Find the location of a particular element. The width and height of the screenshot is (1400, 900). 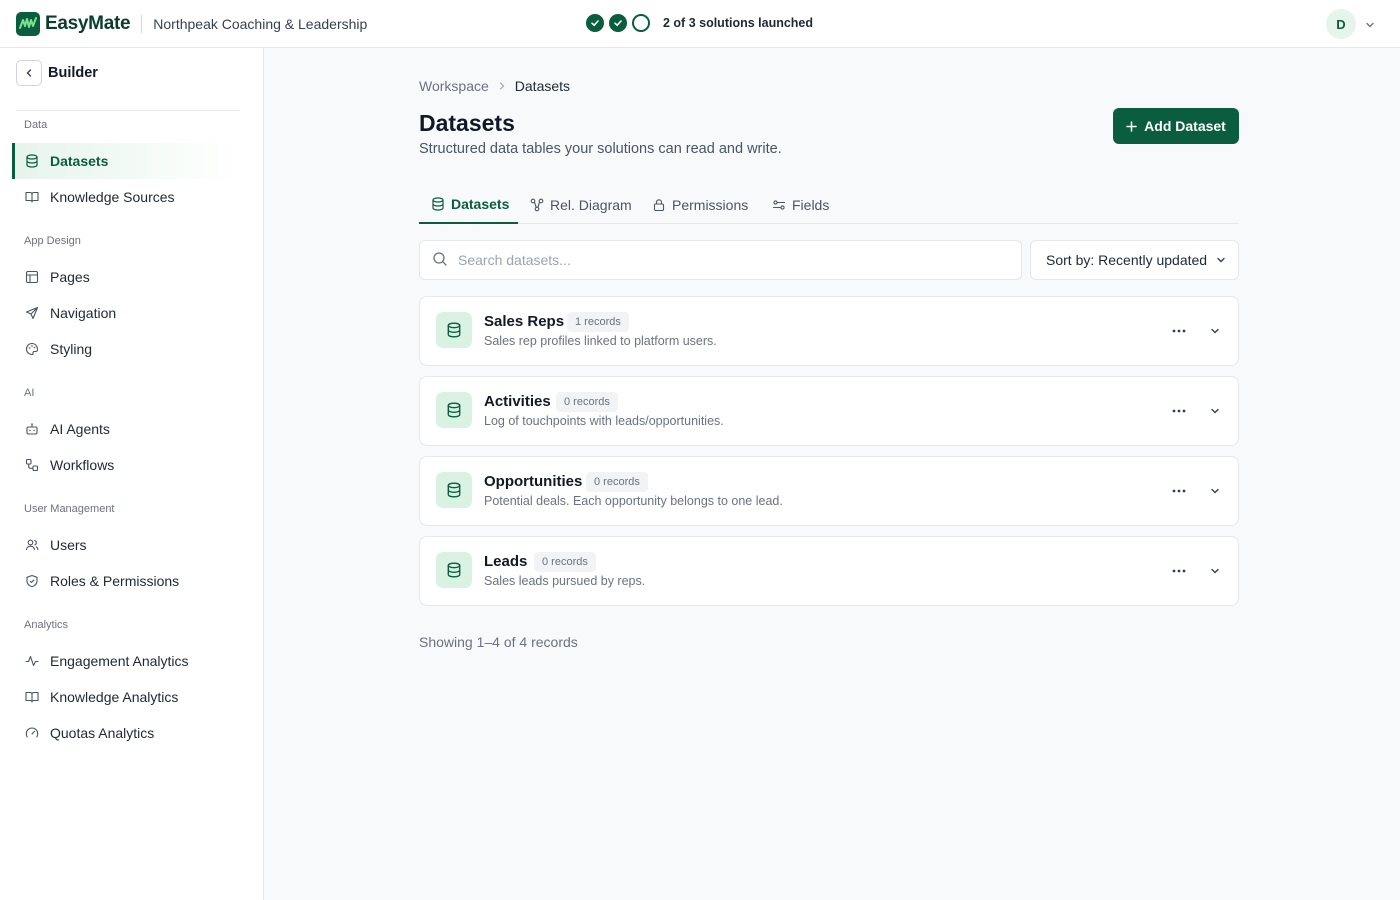

tab-label: Datasets is located at coordinates (480, 204).